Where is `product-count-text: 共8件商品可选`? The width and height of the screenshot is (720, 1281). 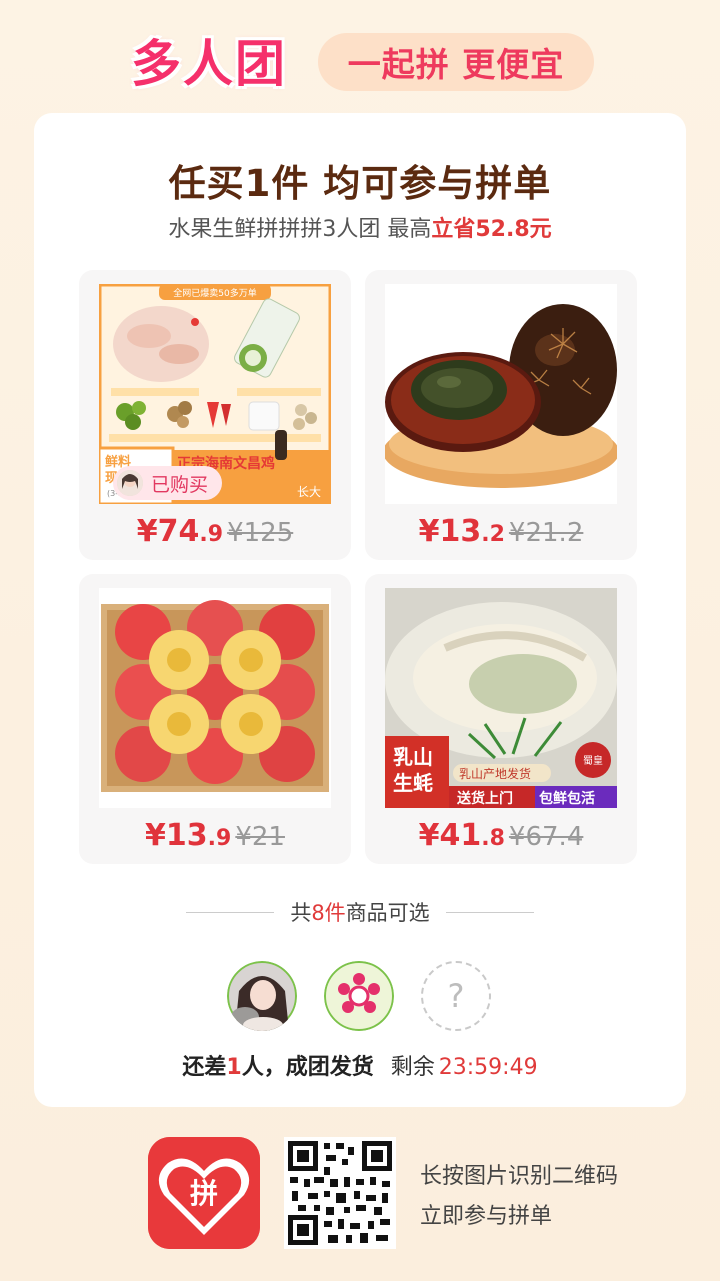 product-count-text: 共8件商品可选 is located at coordinates (359, 912).